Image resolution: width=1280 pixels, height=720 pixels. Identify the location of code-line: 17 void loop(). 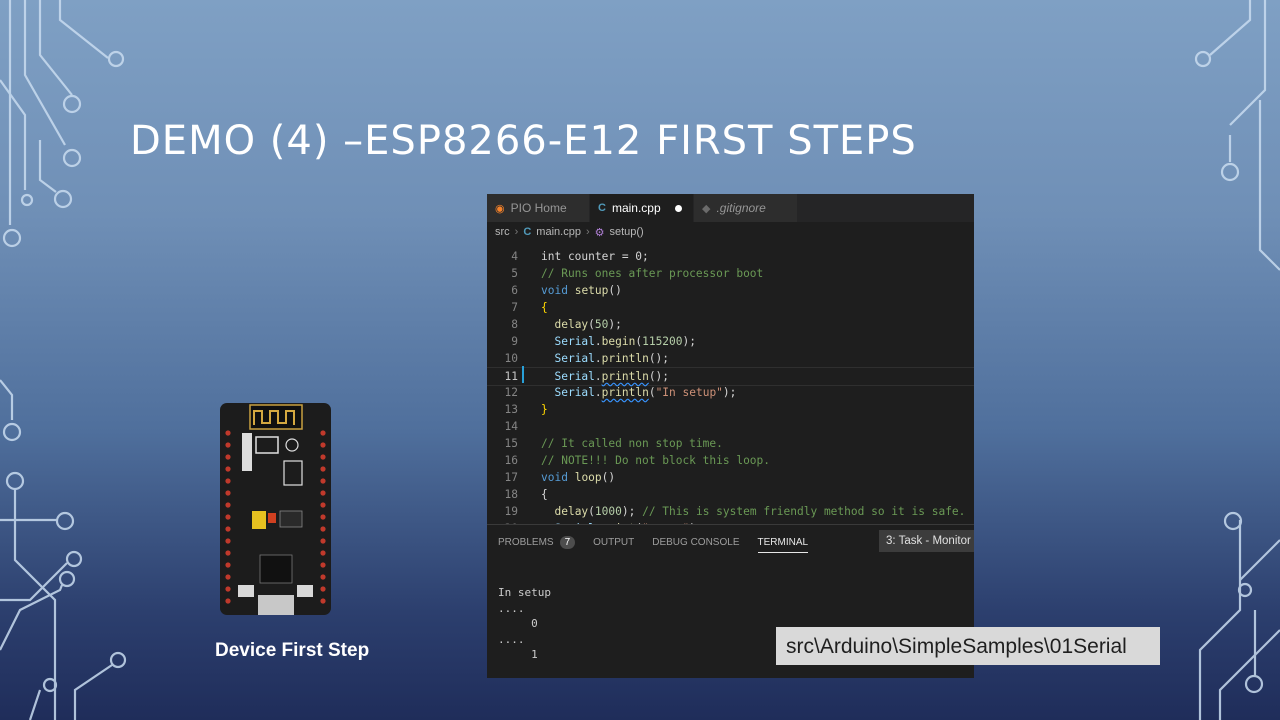
(730, 477).